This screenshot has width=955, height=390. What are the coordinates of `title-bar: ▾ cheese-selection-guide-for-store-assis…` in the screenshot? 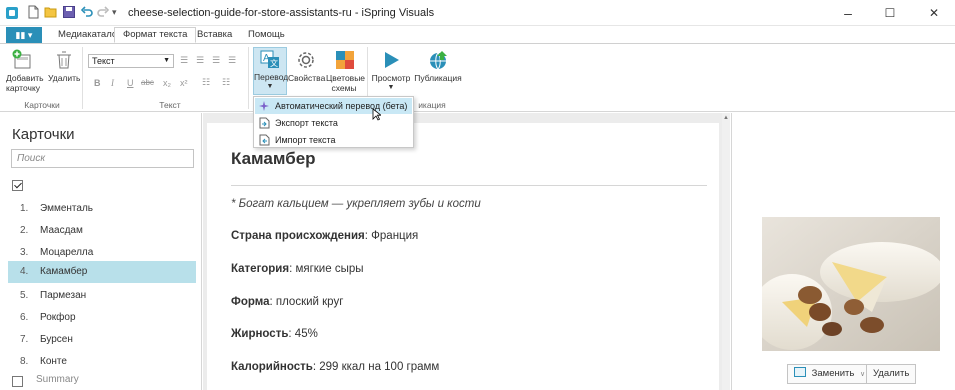 It's located at (477, 13).